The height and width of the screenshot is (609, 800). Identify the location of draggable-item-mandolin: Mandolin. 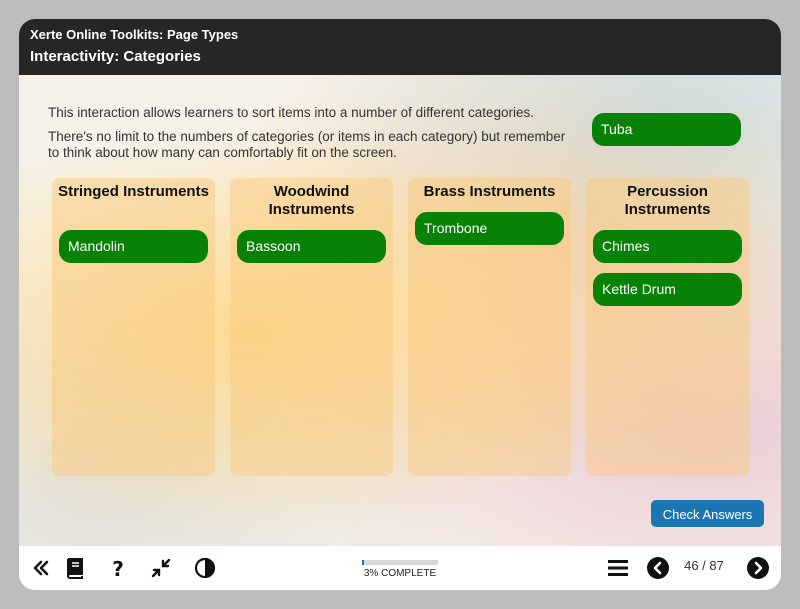
(133, 246).